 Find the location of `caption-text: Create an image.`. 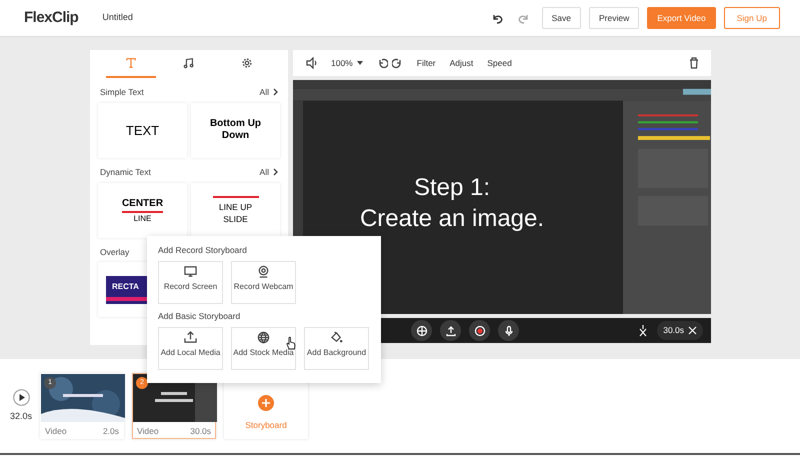

caption-text: Create an image. is located at coordinates (452, 219).